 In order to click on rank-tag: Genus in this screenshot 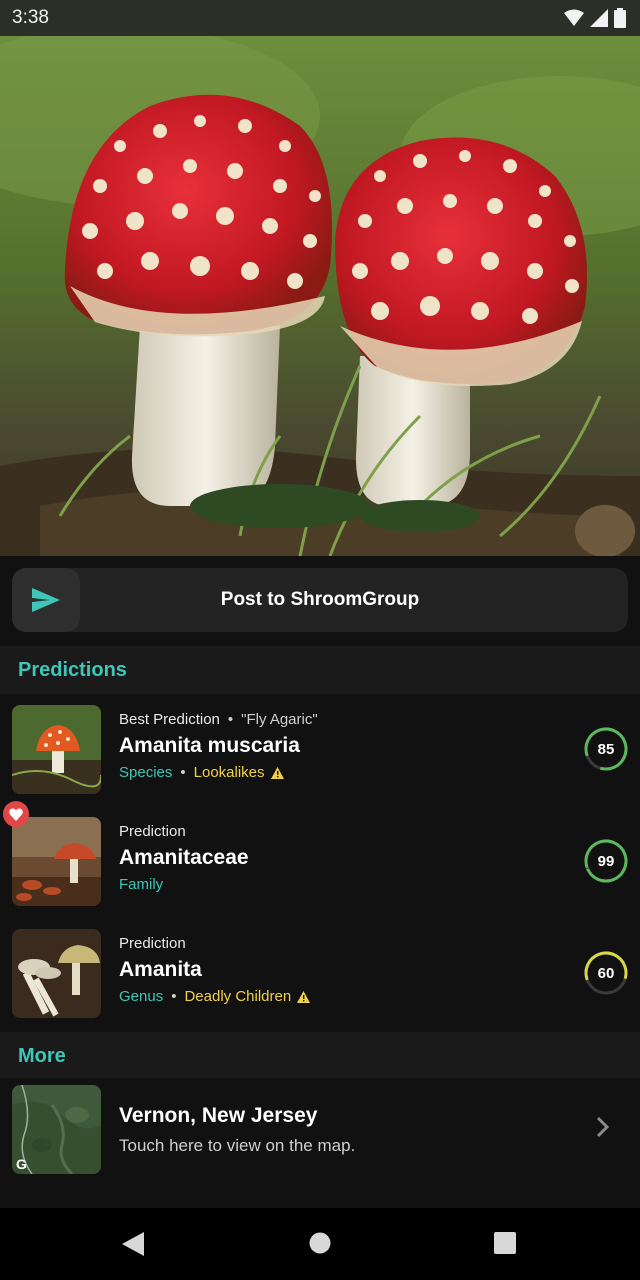, I will do `click(141, 996)`.